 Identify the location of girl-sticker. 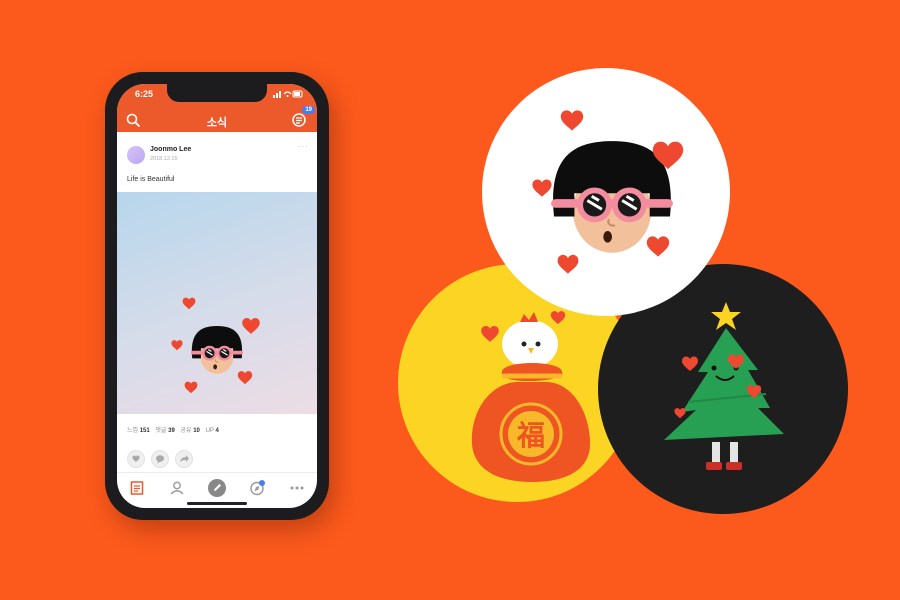
(215, 345).